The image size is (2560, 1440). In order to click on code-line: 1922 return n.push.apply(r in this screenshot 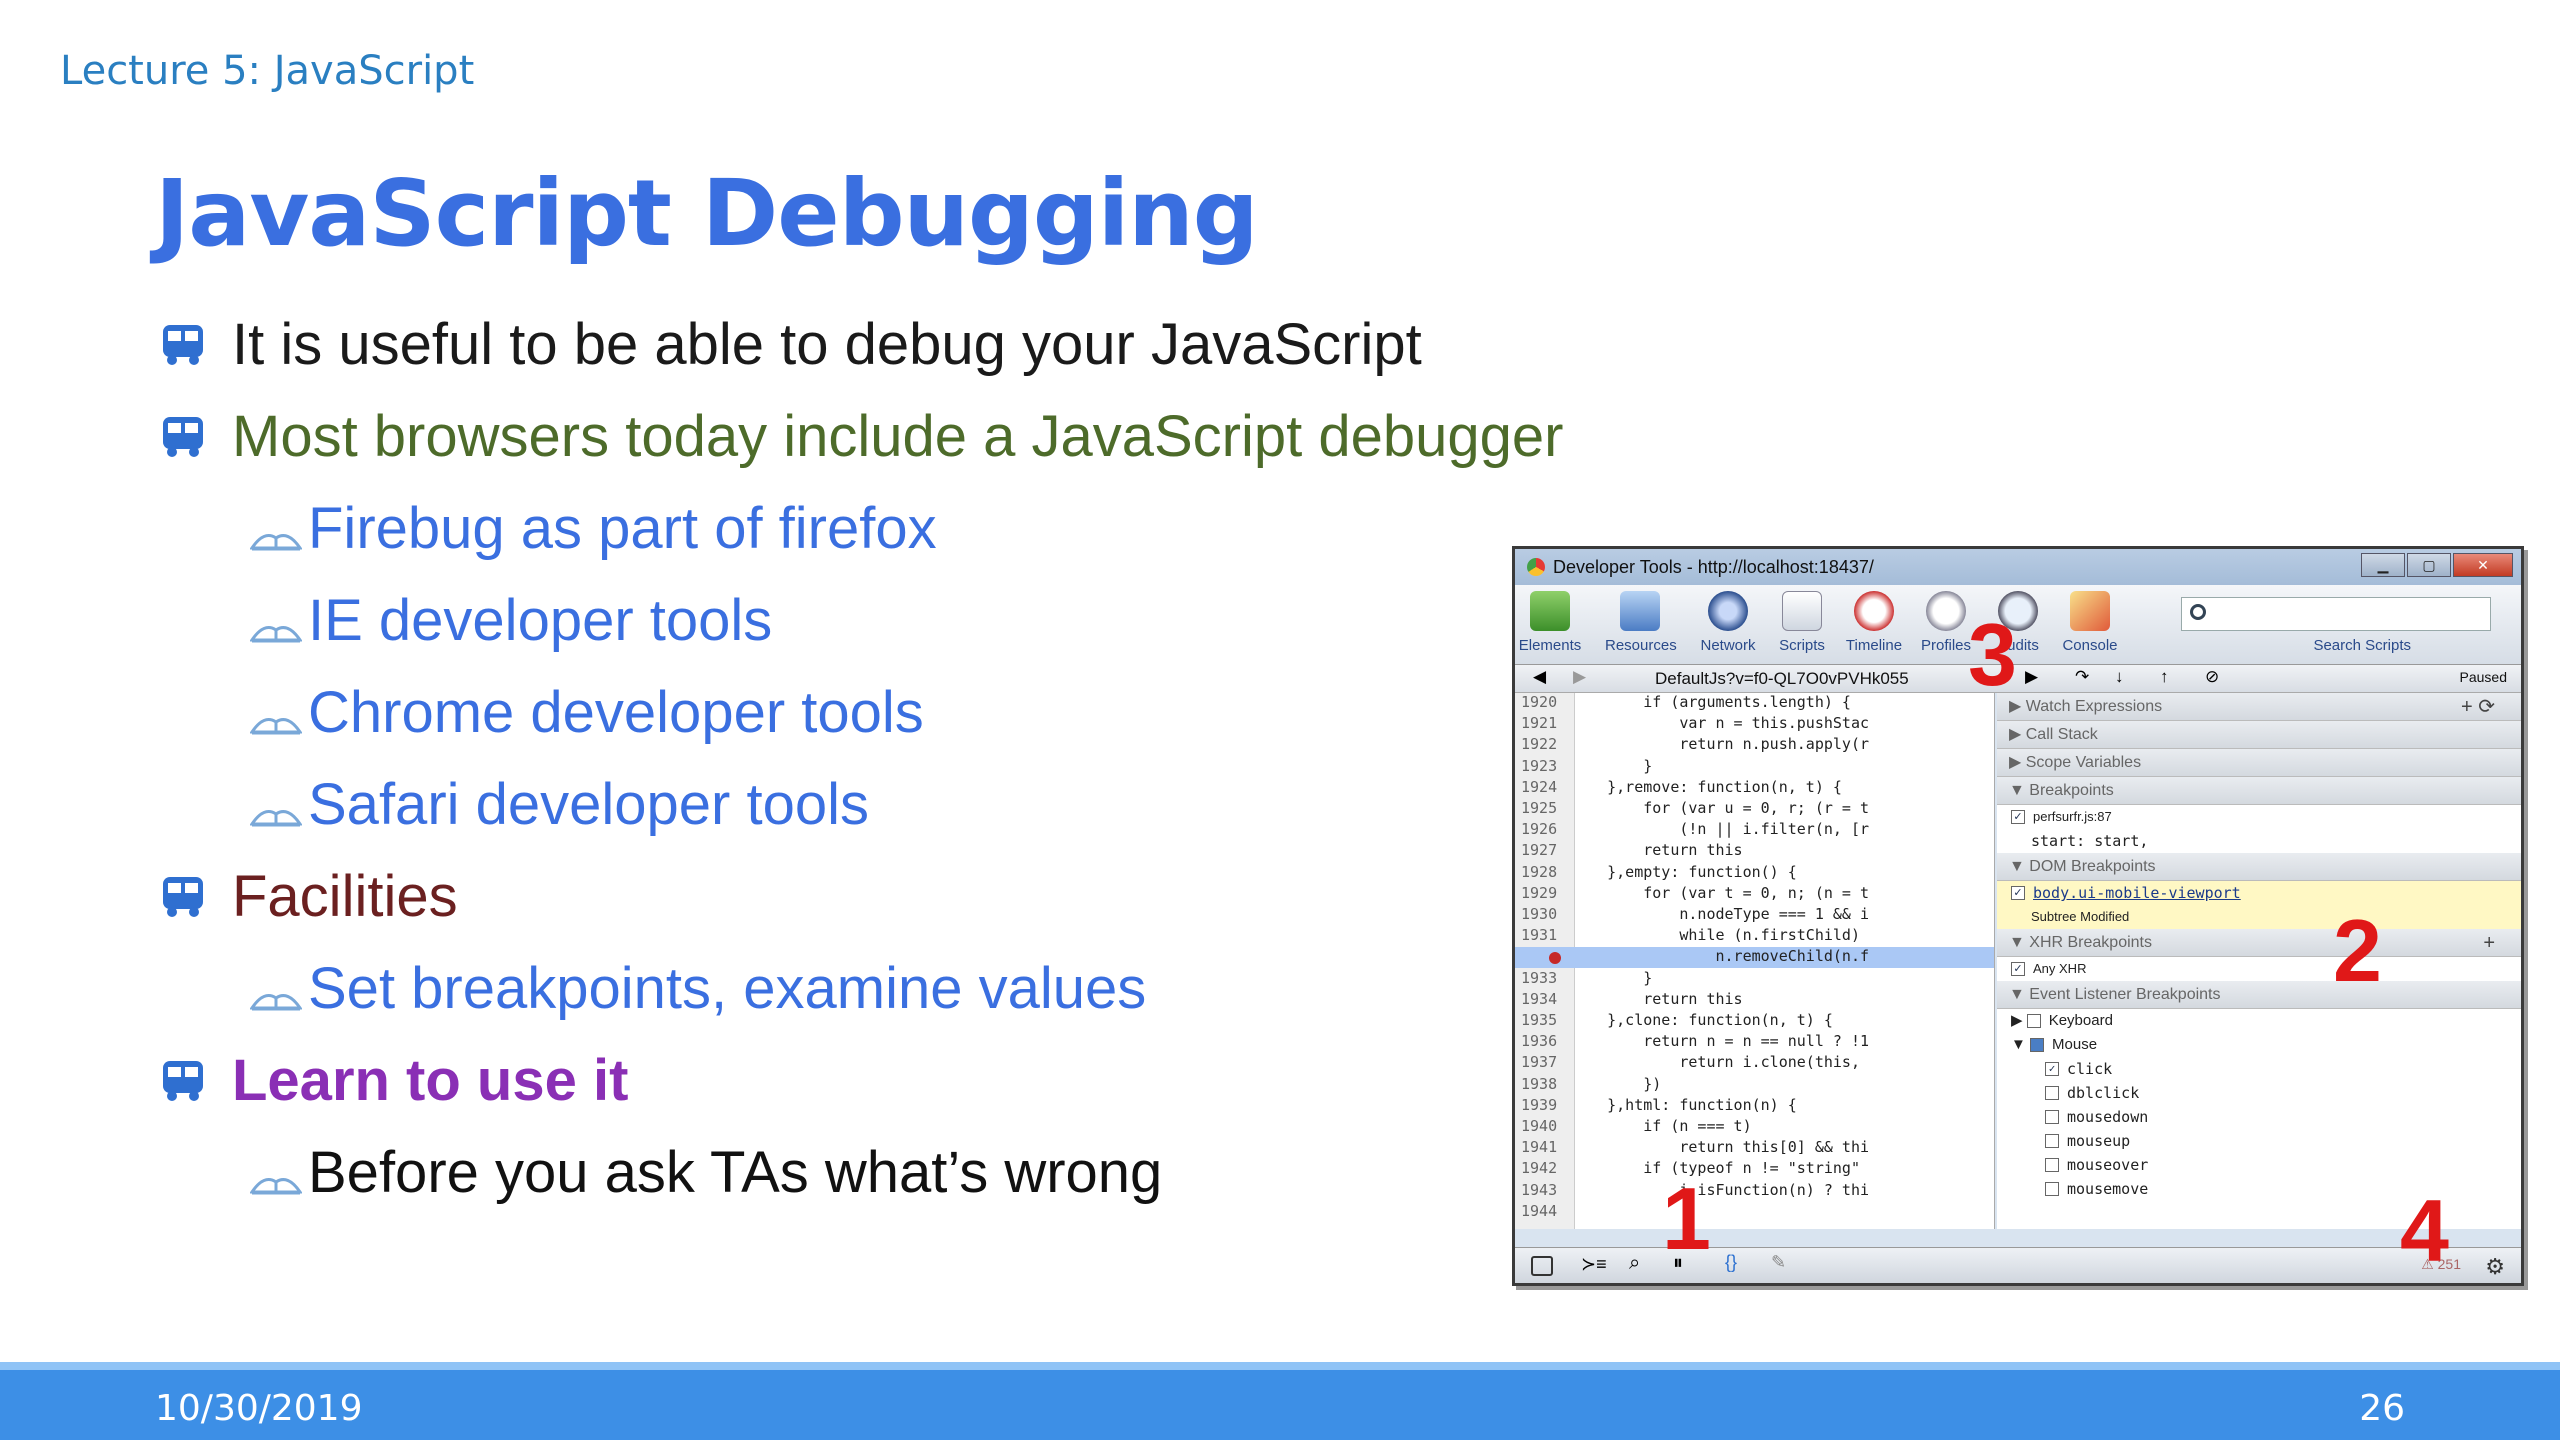, I will do `click(1754, 745)`.